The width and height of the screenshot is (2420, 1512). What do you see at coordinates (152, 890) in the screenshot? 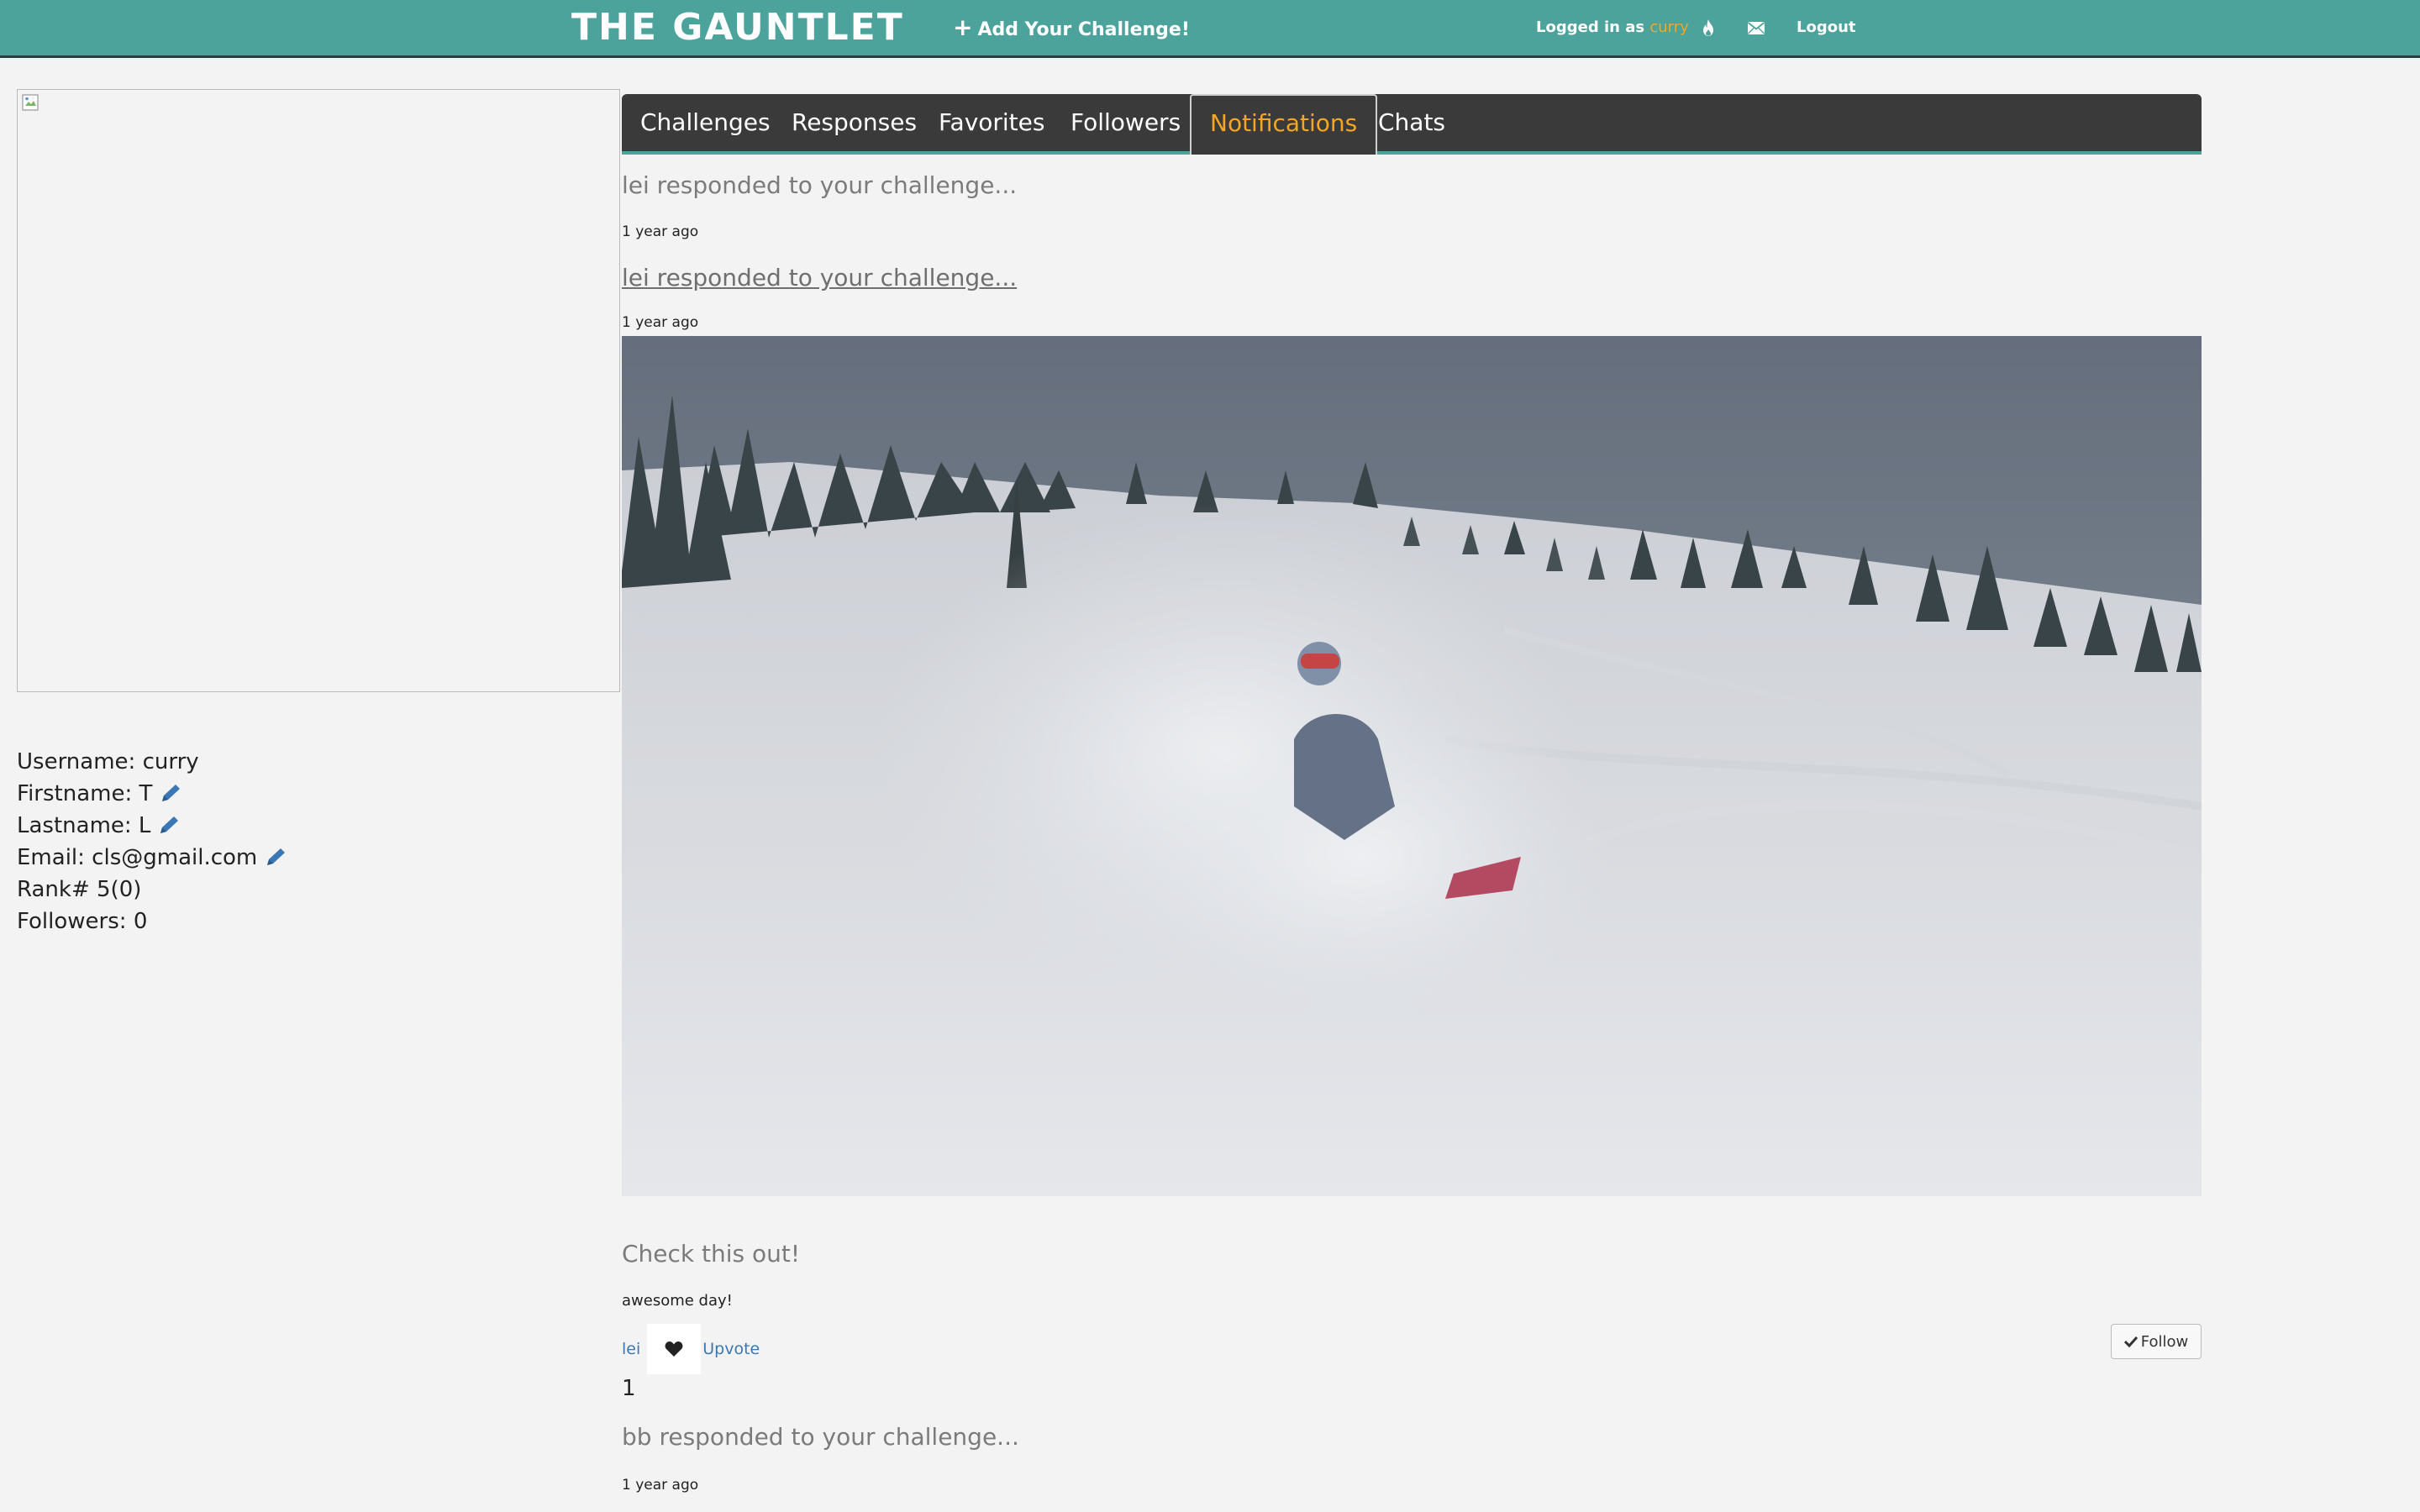
I see `profile-rank-row: Rank# 5(0)` at bounding box center [152, 890].